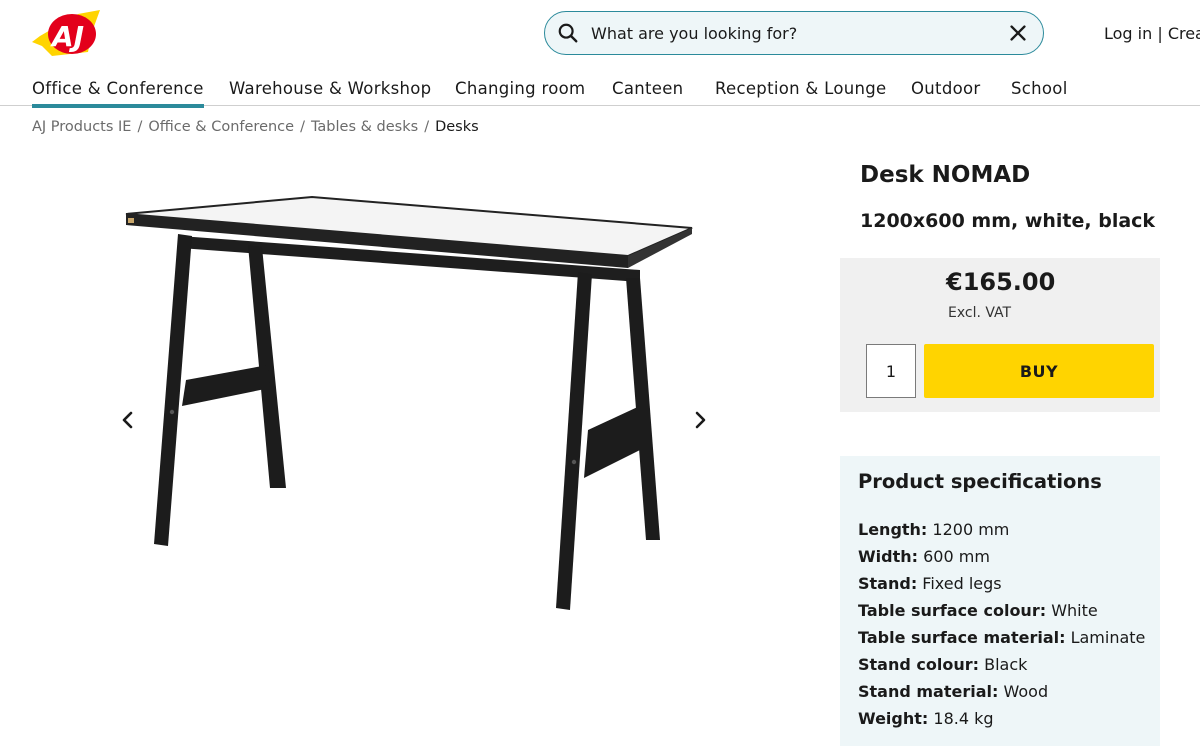  What do you see at coordinates (1128, 33) in the screenshot?
I see `login-link: Log in` at bounding box center [1128, 33].